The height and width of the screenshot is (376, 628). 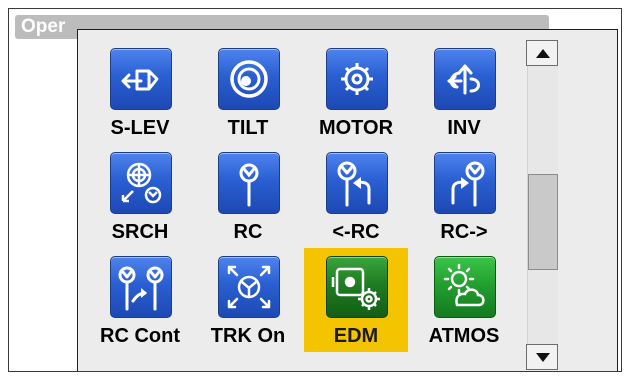 I want to click on menu-item-rc-cont: RC Cont, so click(x=140, y=300).